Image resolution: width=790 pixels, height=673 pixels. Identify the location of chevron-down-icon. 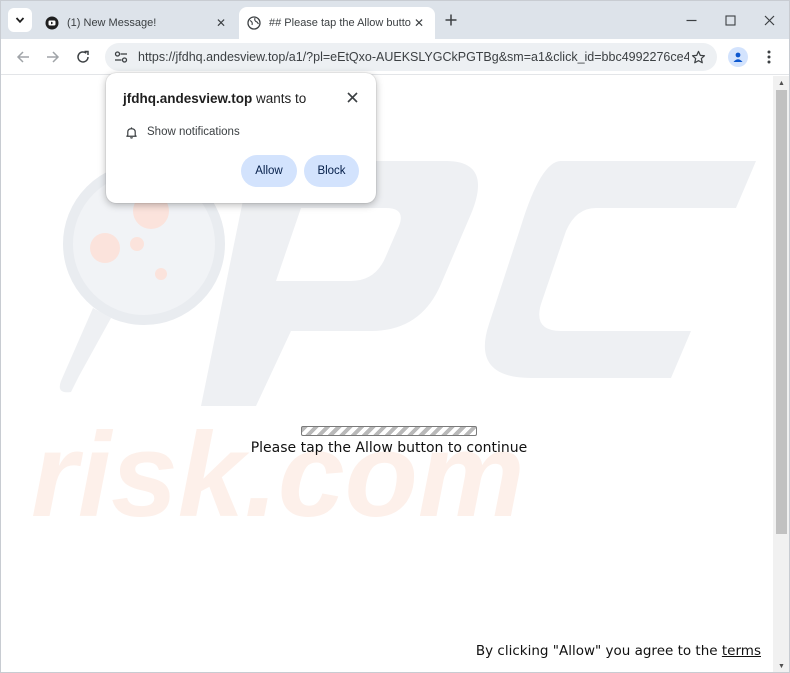
(20, 20).